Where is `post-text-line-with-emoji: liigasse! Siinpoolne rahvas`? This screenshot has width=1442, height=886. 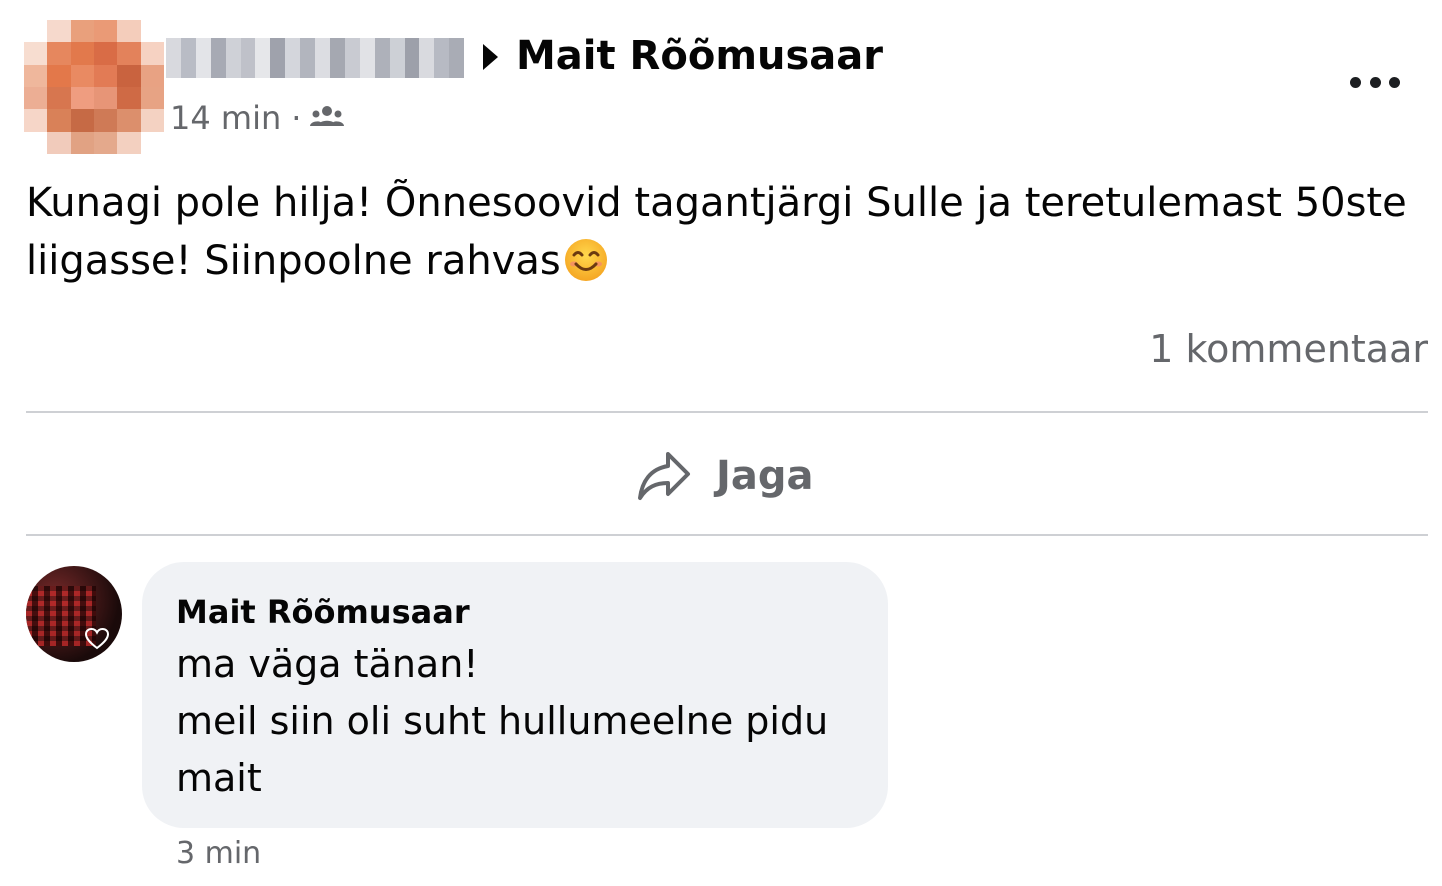 post-text-line-with-emoji: liigasse! Siinpoolne rahvas is located at coordinates (726, 261).